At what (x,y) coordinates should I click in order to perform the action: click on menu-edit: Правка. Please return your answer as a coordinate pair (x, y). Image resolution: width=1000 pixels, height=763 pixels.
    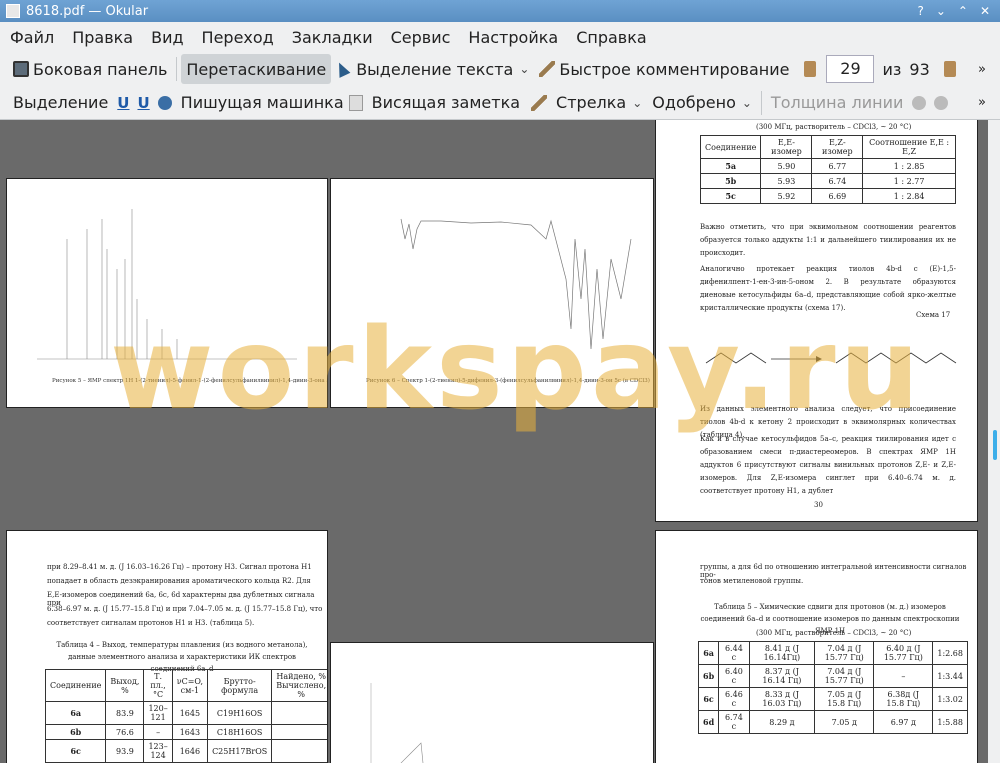
    Looking at the image, I should click on (101, 37).